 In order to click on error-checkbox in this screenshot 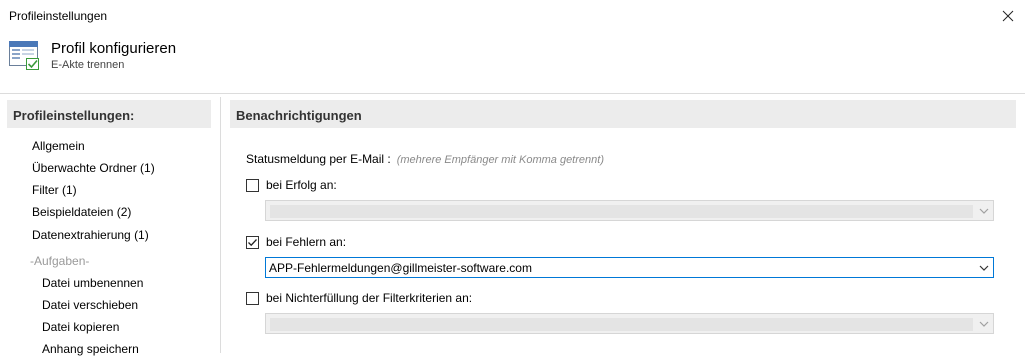, I will do `click(252, 242)`.